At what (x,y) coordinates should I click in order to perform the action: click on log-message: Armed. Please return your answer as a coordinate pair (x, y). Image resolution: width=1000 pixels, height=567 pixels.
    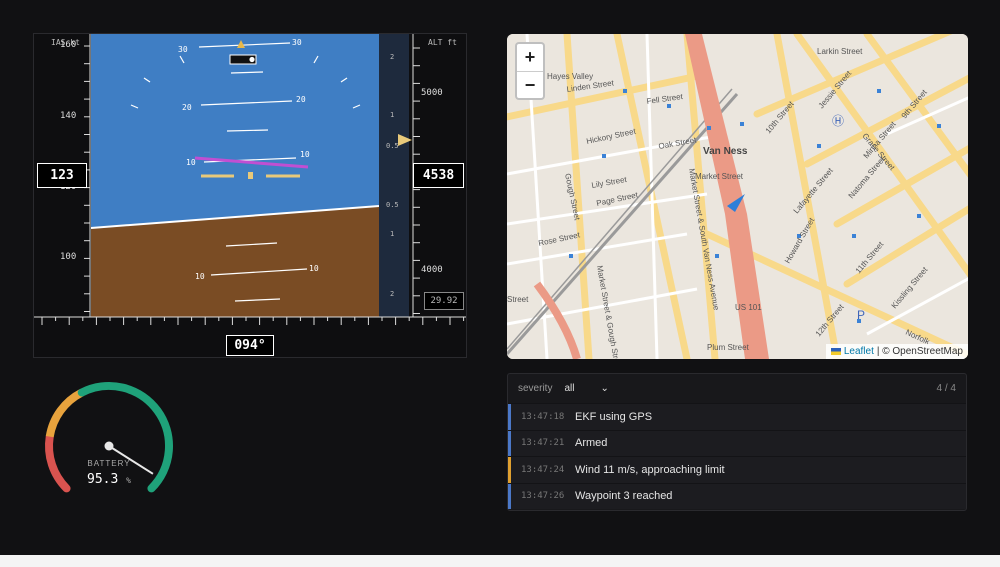
    Looking at the image, I should click on (591, 443).